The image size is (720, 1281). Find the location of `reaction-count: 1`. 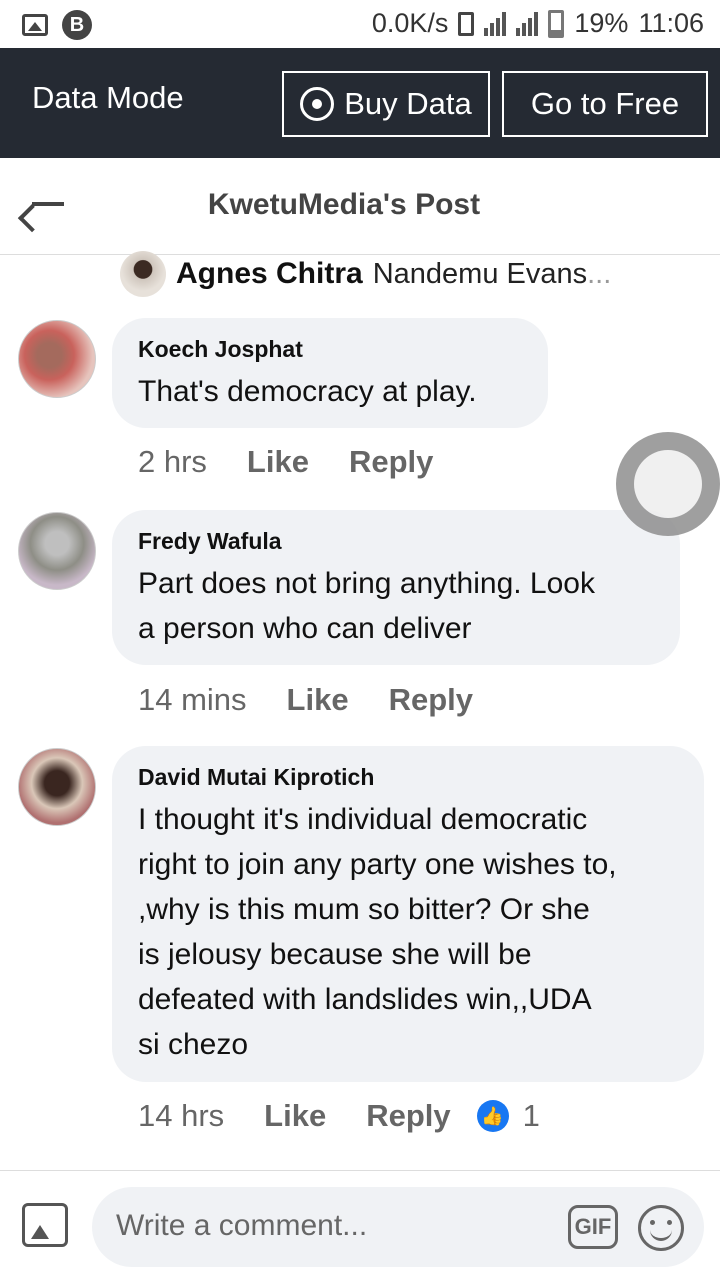

reaction-count: 1 is located at coordinates (531, 1116).